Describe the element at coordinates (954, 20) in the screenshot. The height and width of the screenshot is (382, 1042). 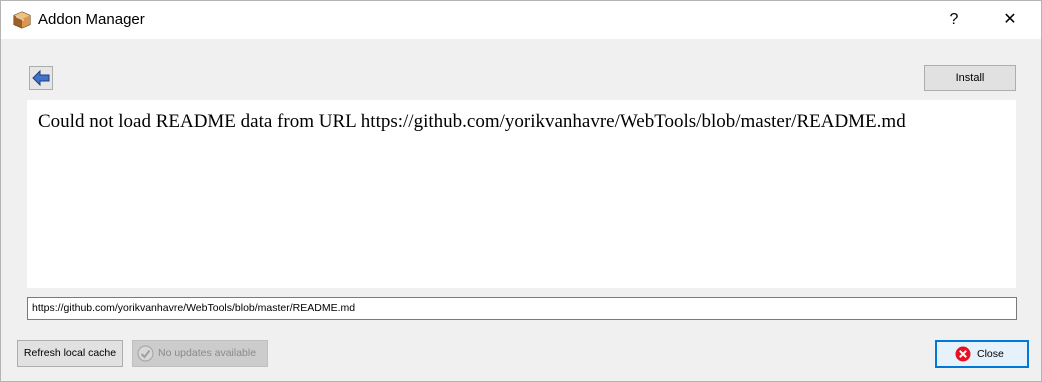
I see `help-button: ?` at that location.